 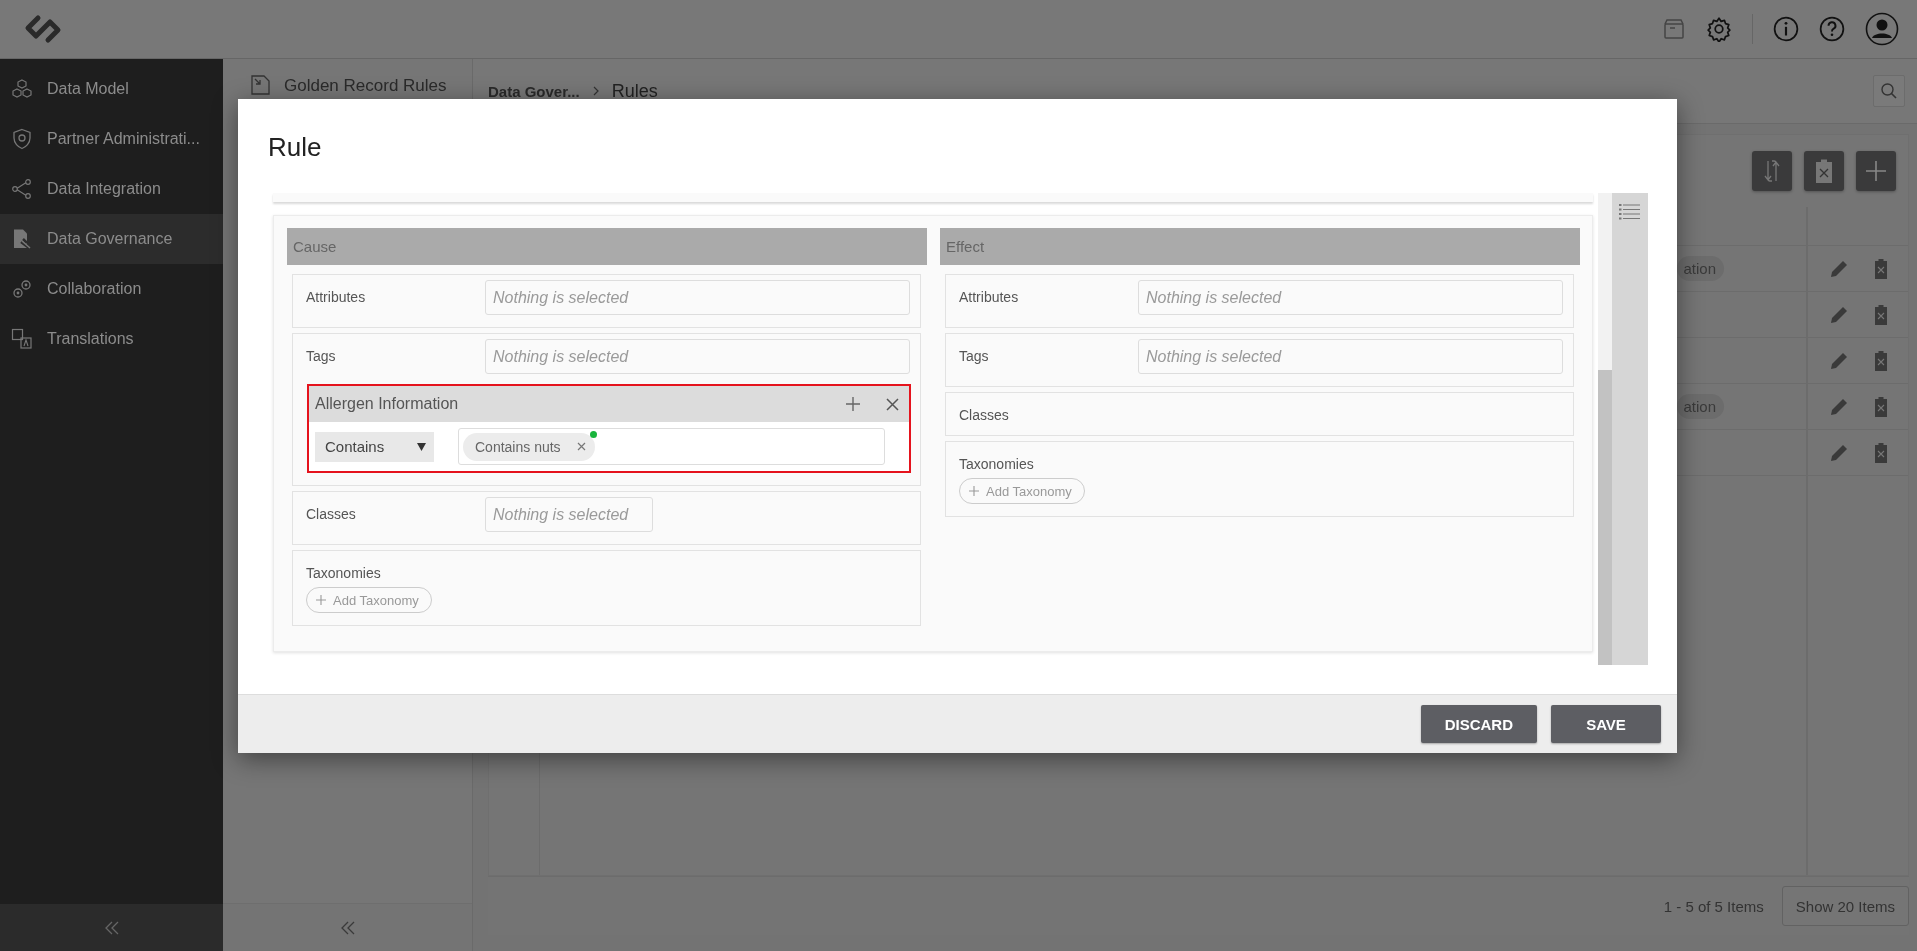 What do you see at coordinates (1786, 29) in the screenshot?
I see `info-icon` at bounding box center [1786, 29].